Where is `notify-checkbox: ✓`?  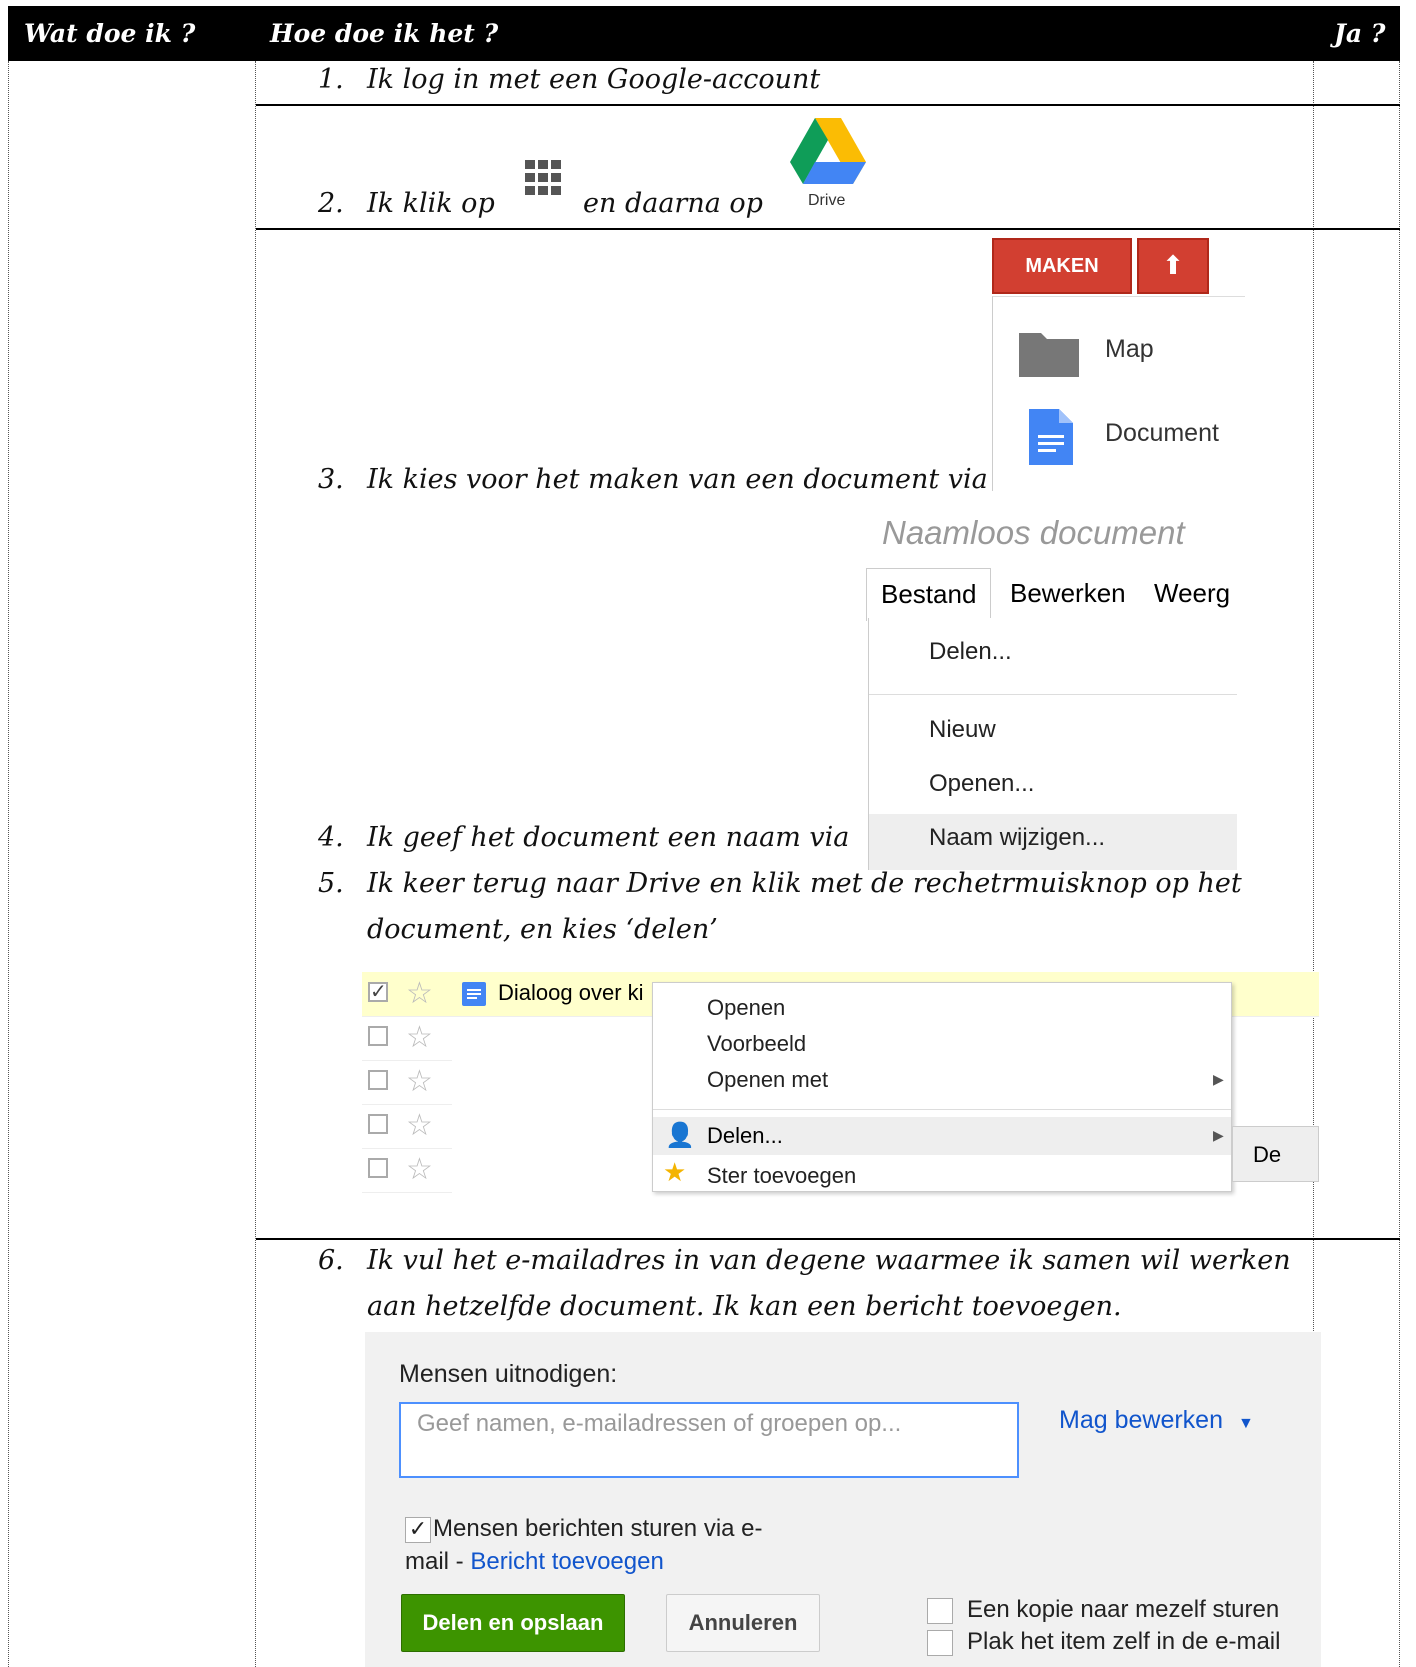 notify-checkbox: ✓ is located at coordinates (418, 1529).